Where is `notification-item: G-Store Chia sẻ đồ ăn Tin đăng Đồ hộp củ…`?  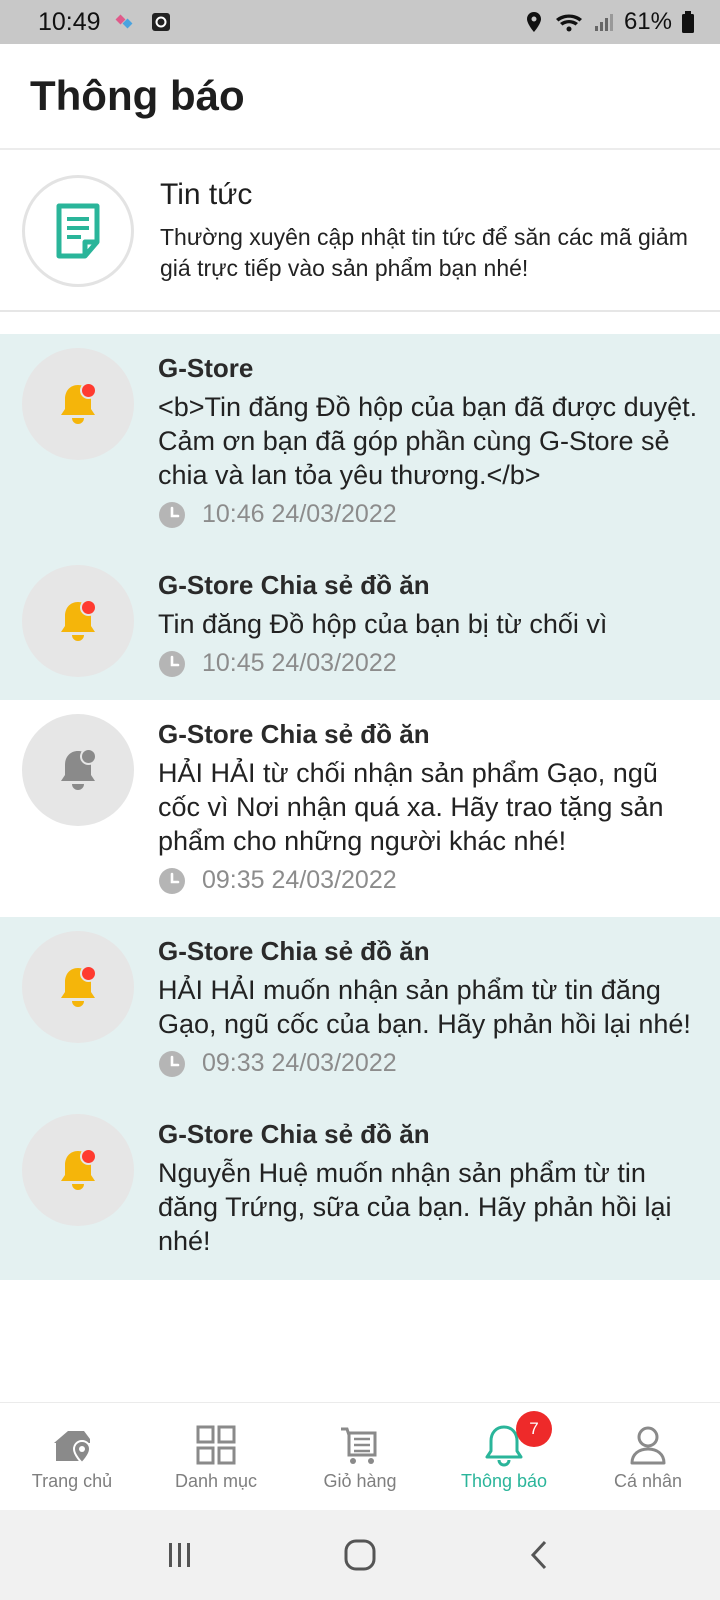
notification-item: G-Store Chia sẻ đồ ăn Tin đăng Đồ hộp củ… is located at coordinates (360, 625).